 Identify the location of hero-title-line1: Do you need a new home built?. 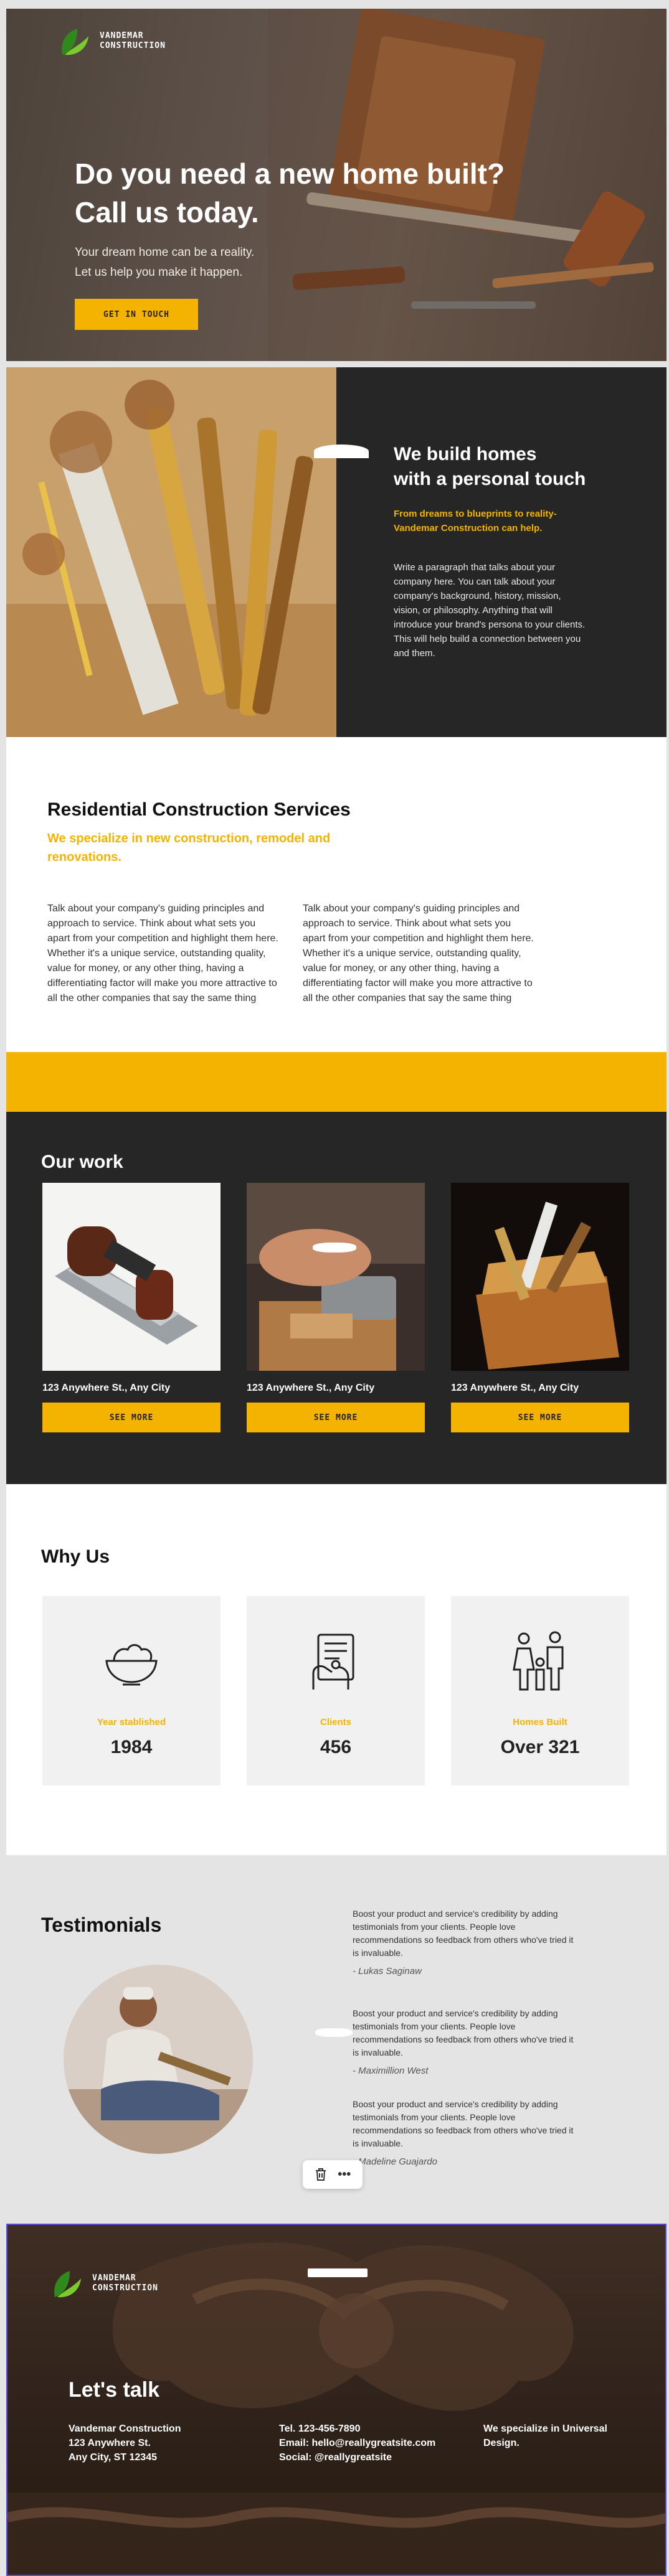
(290, 173).